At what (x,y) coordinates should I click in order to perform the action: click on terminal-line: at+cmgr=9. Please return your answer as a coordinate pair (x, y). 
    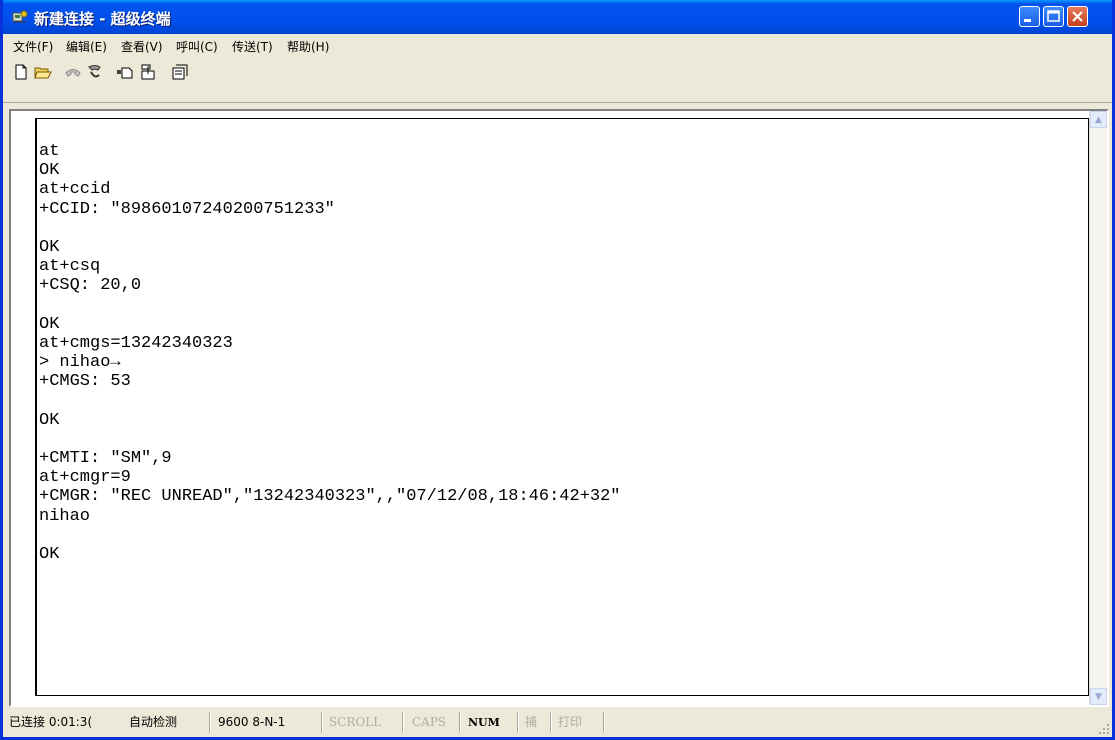
    Looking at the image, I should click on (85, 478).